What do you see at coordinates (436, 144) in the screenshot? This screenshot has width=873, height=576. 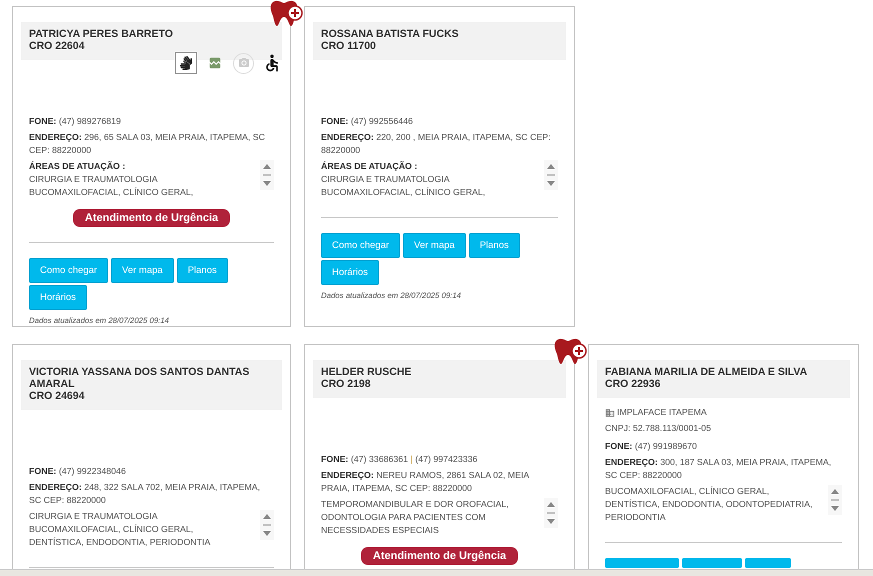 I see `address-text: ENDEREÇO: 220, 200 , MEIA PRAIA, ITAPEMA, SC CEP: 88220000` at bounding box center [436, 144].